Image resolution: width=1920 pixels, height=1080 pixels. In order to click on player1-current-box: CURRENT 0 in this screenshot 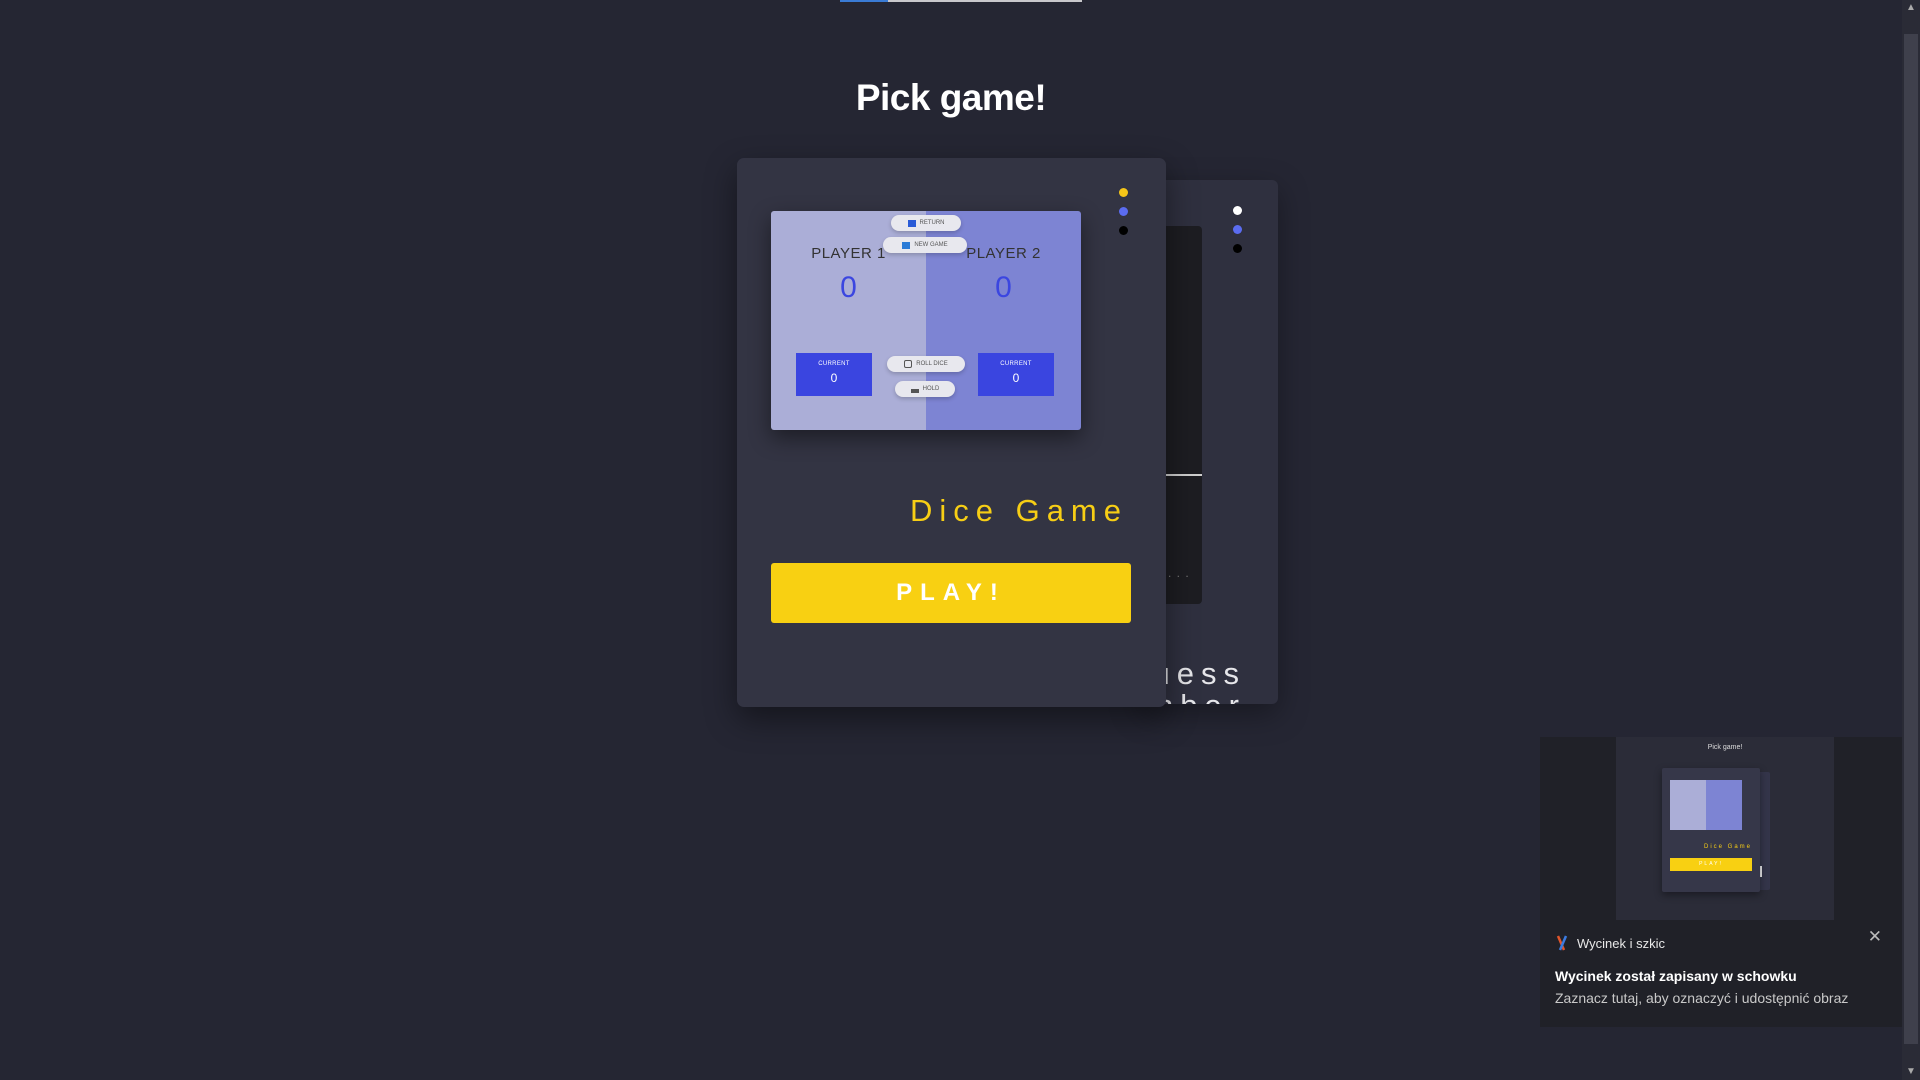, I will do `click(834, 374)`.